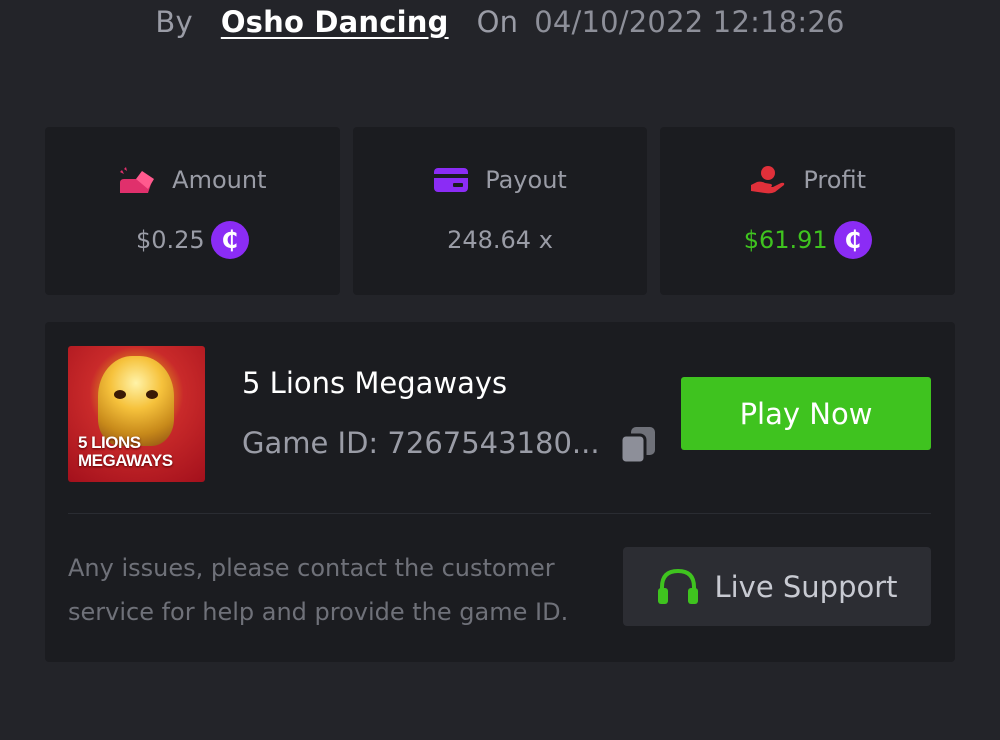  What do you see at coordinates (137, 180) in the screenshot?
I see `wallet-tag-icon` at bounding box center [137, 180].